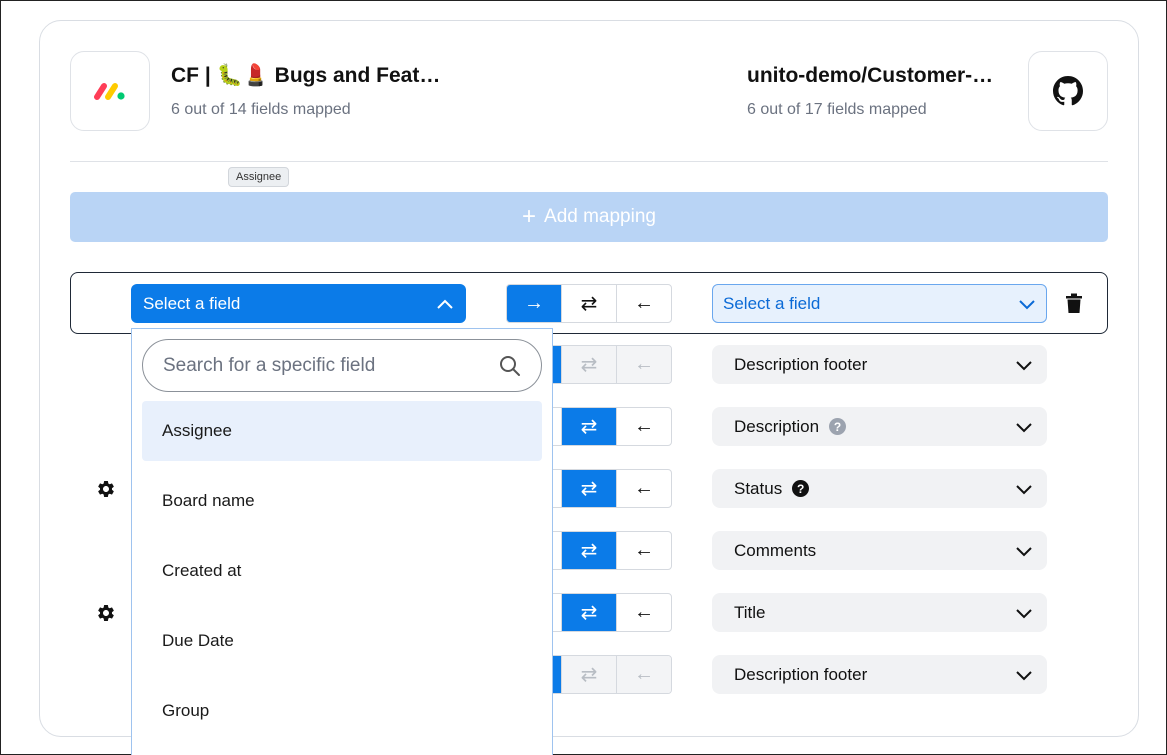 The width and height of the screenshot is (1167, 755). What do you see at coordinates (298, 303) in the screenshot?
I see `left-field-select: Select a field` at bounding box center [298, 303].